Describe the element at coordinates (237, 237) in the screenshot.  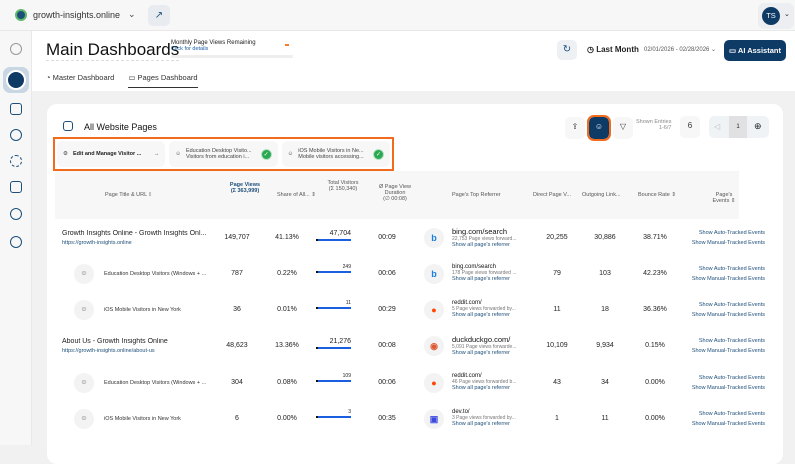
I see `page-views-cell: 149,707` at that location.